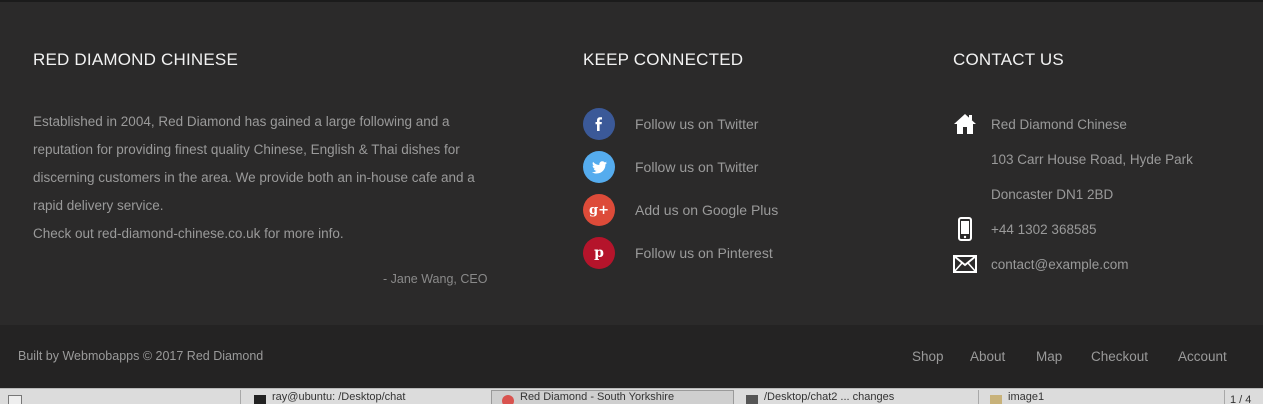 The width and height of the screenshot is (1263, 404). I want to click on nav-account-link: Account, so click(1202, 356).